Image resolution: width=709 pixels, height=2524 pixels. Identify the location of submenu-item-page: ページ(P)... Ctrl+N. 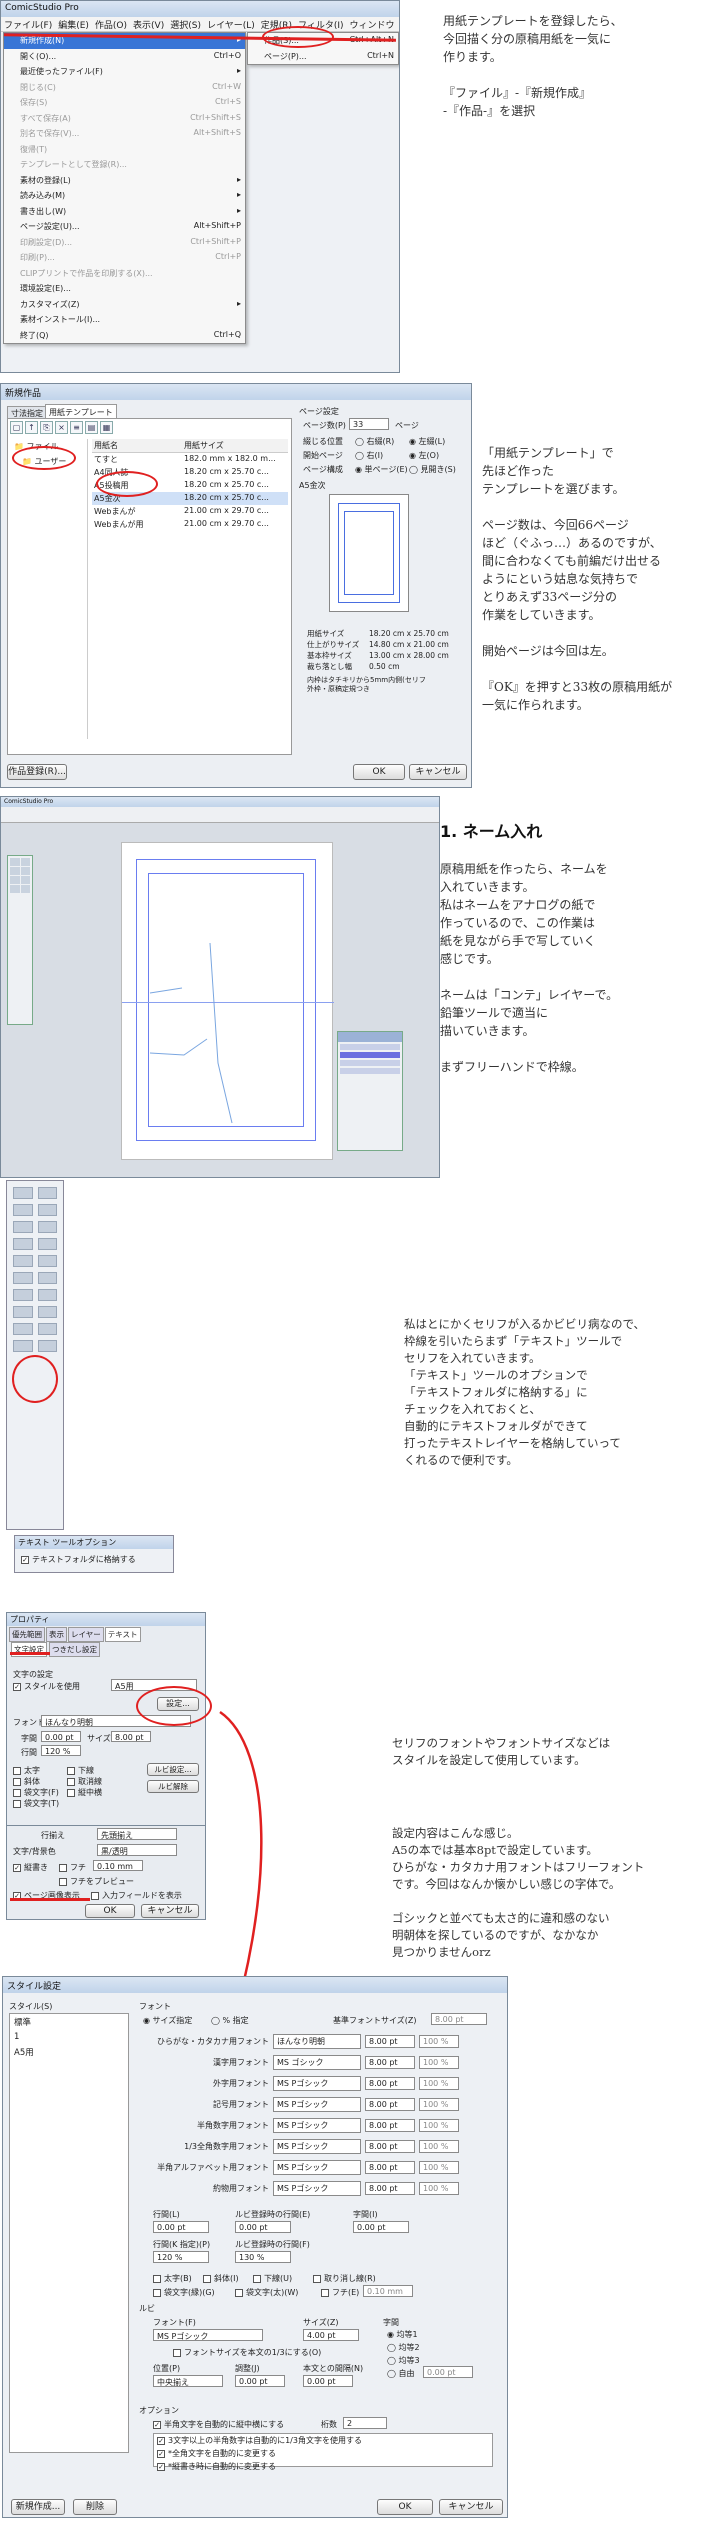
(323, 57).